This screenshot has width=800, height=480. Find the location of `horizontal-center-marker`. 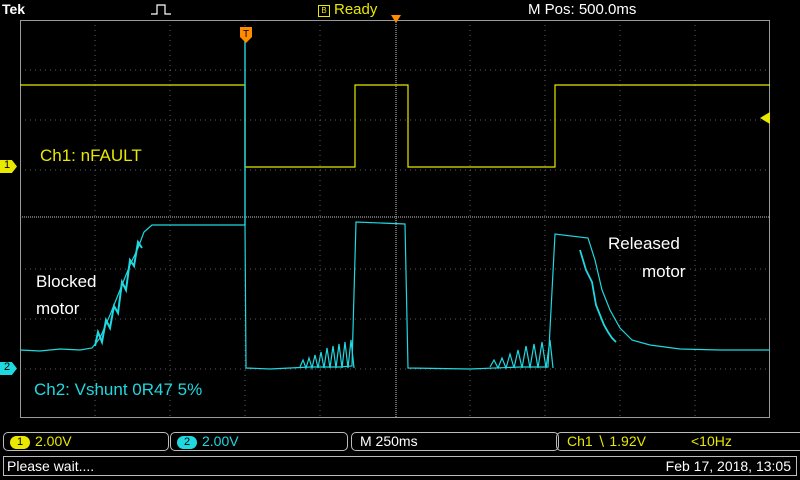

horizontal-center-marker is located at coordinates (396, 19).